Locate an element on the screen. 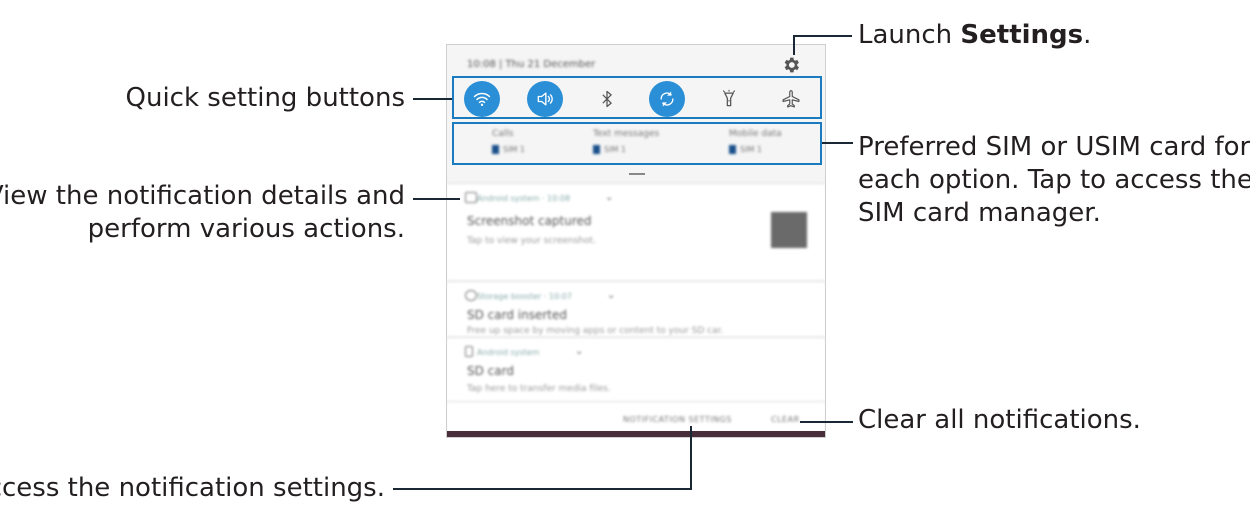 Image resolution: width=1250 pixels, height=506 pixels. notification-text: Tap to view your screenshot. is located at coordinates (531, 241).